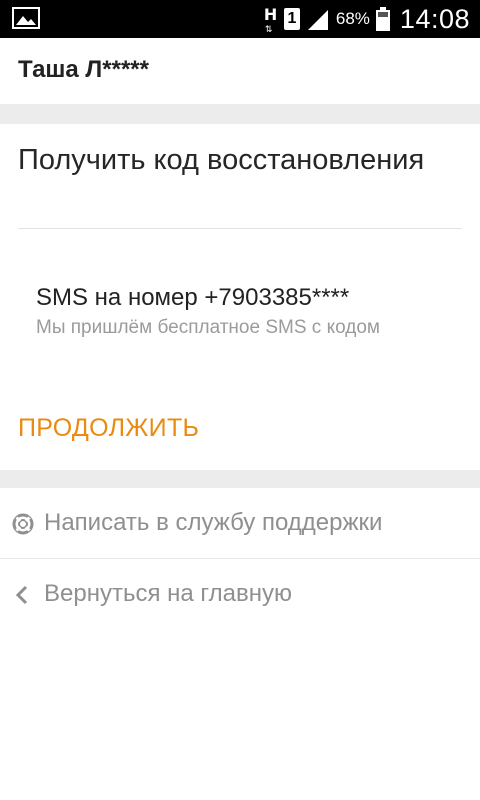 The image size is (480, 800). What do you see at coordinates (23, 524) in the screenshot?
I see `lifebuoy-icon` at bounding box center [23, 524].